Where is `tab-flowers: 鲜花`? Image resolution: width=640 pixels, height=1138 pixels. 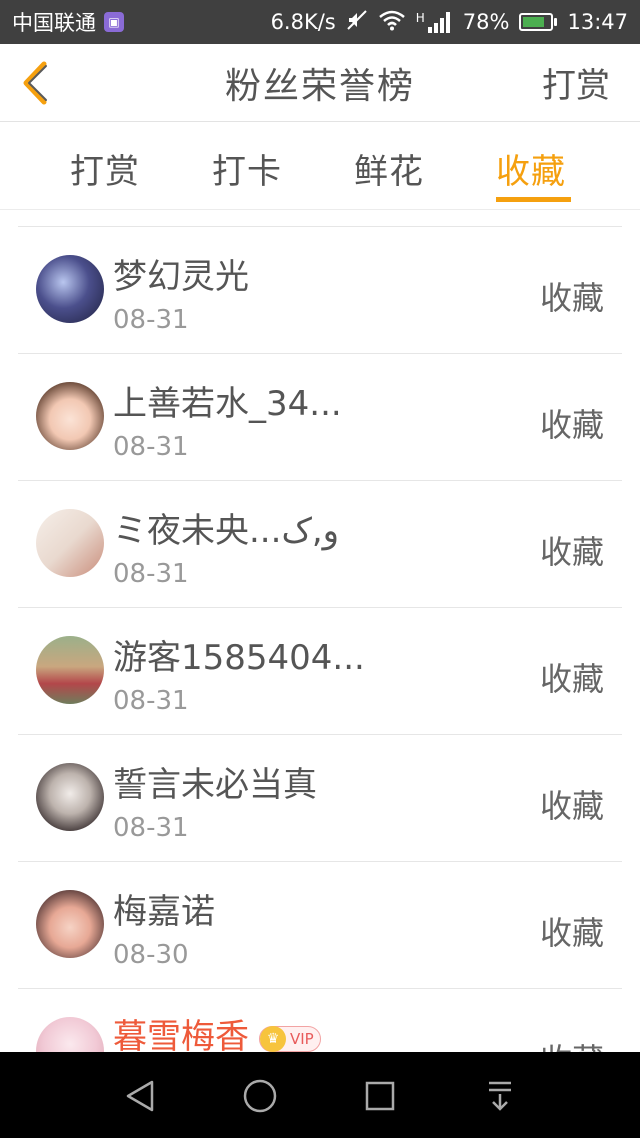 tab-flowers: 鲜花 is located at coordinates (389, 168).